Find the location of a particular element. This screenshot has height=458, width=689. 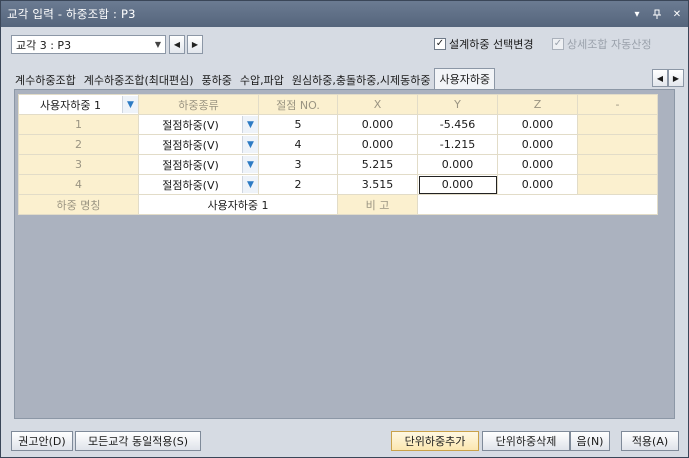

tab-factored-combo-max-eccentric: 계수하중조합(최대편심) is located at coordinates (139, 80).